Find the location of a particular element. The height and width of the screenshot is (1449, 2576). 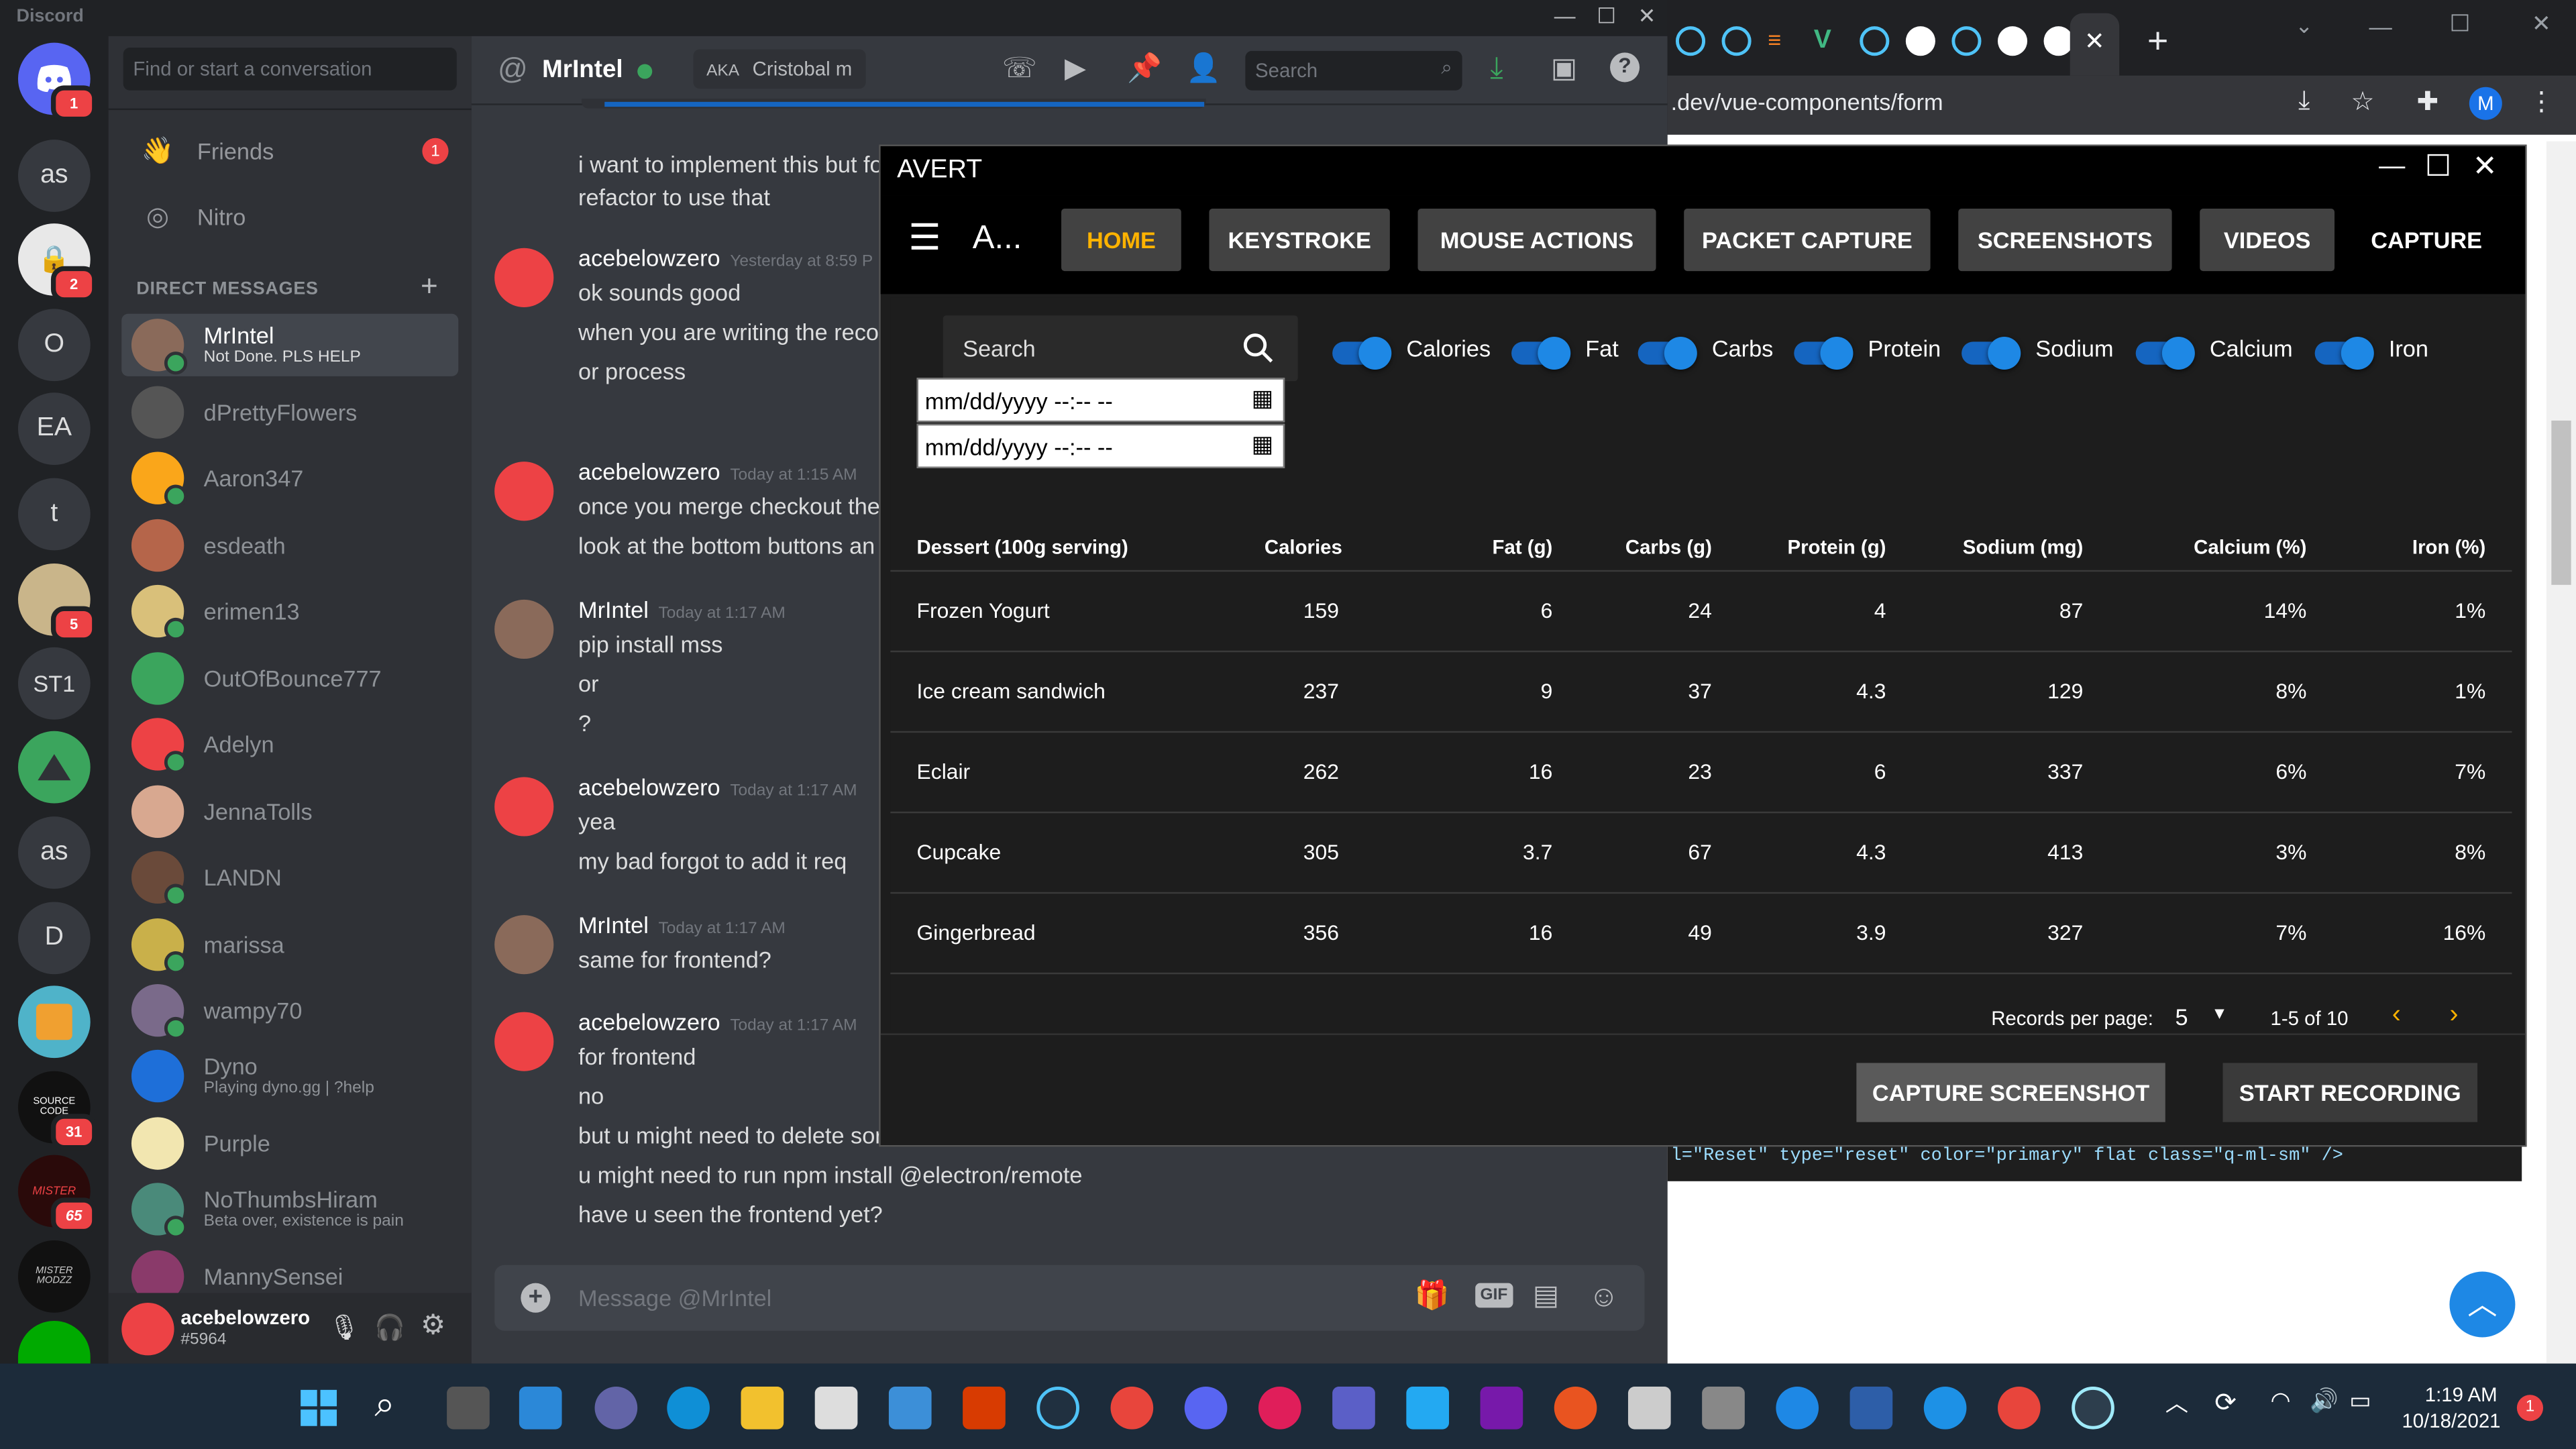

dm-item: erimen13 is located at coordinates (289, 611).